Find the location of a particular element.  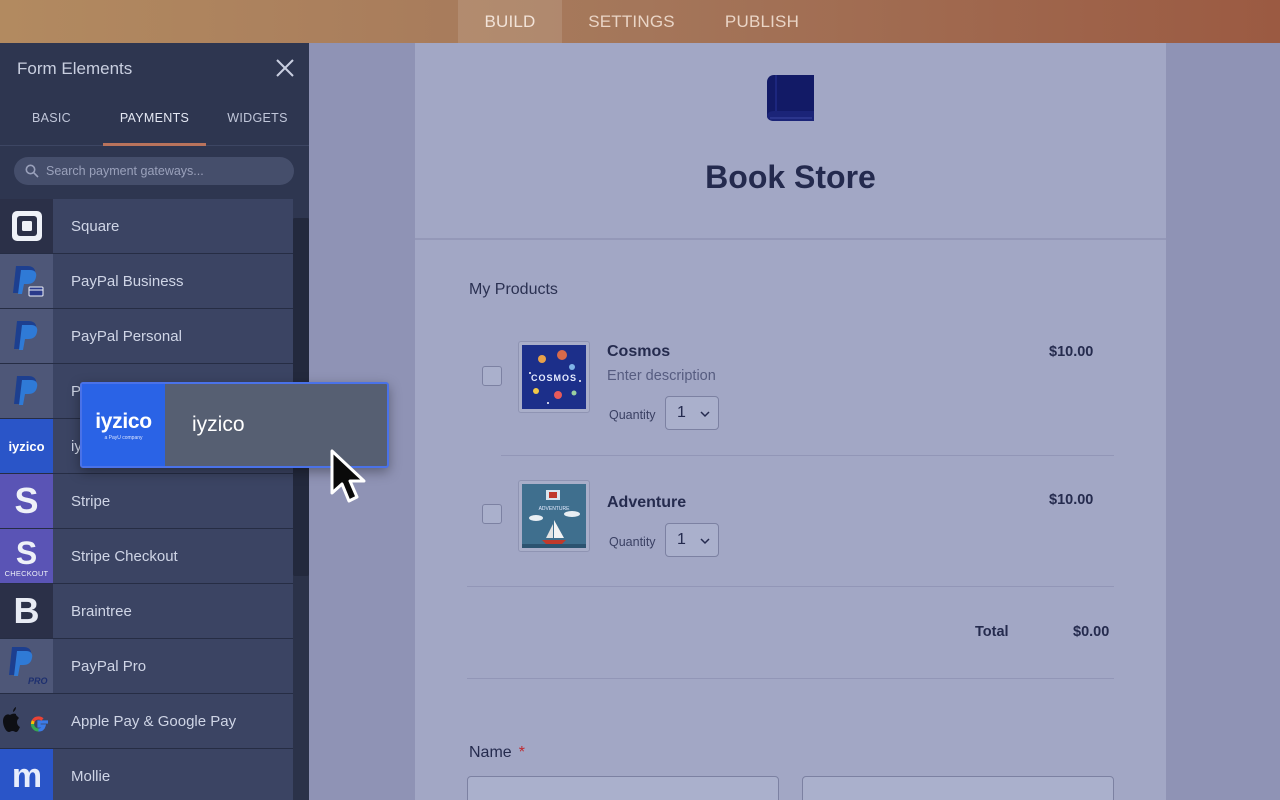

braintree-icon: B is located at coordinates (26, 611).